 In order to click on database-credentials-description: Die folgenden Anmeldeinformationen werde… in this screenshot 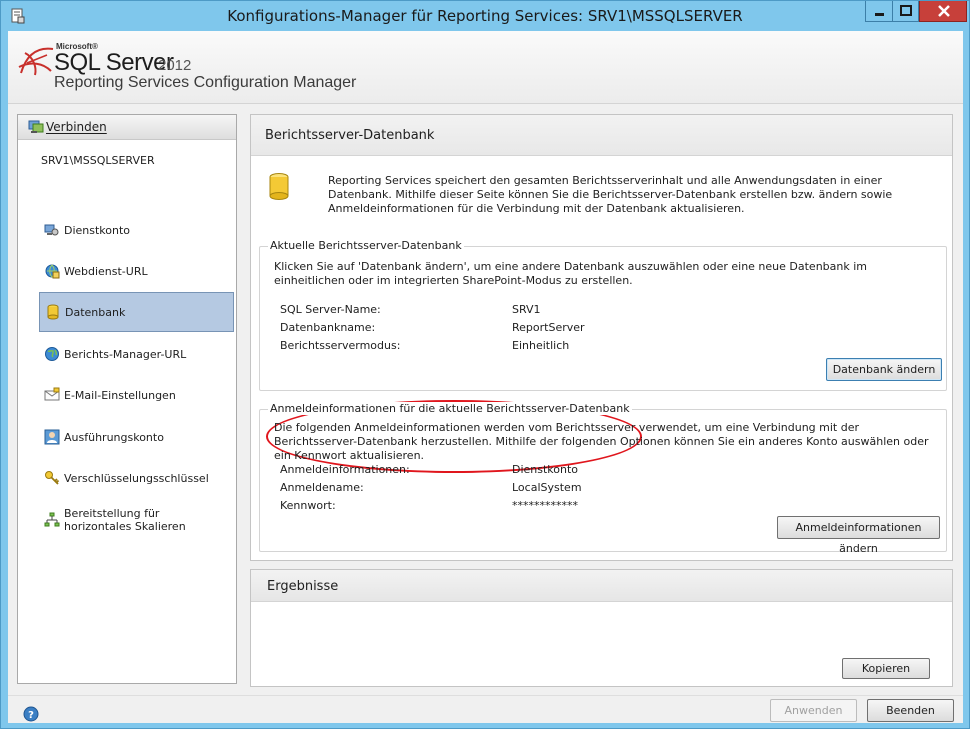, I will do `click(601, 441)`.